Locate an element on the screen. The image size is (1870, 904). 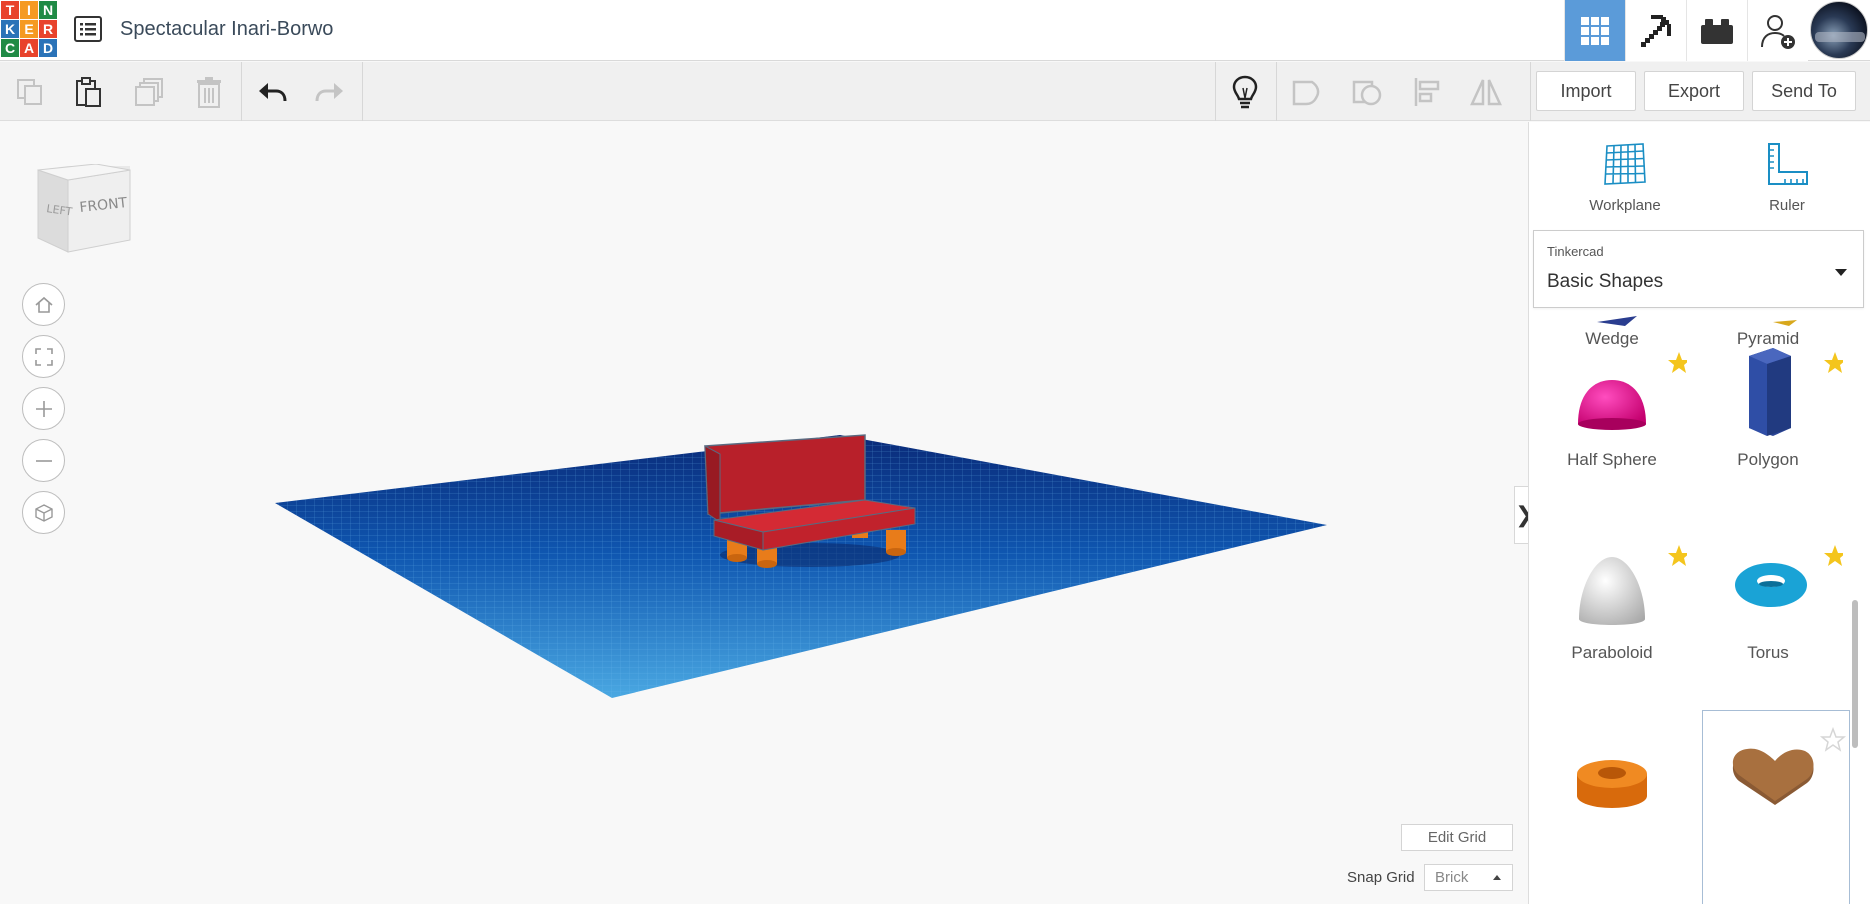
delete-icon is located at coordinates (209, 91).